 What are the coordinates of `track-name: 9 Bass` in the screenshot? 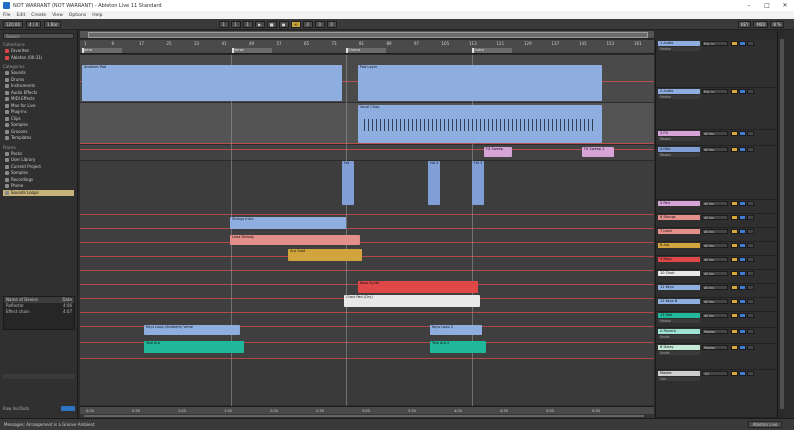 It's located at (679, 259).